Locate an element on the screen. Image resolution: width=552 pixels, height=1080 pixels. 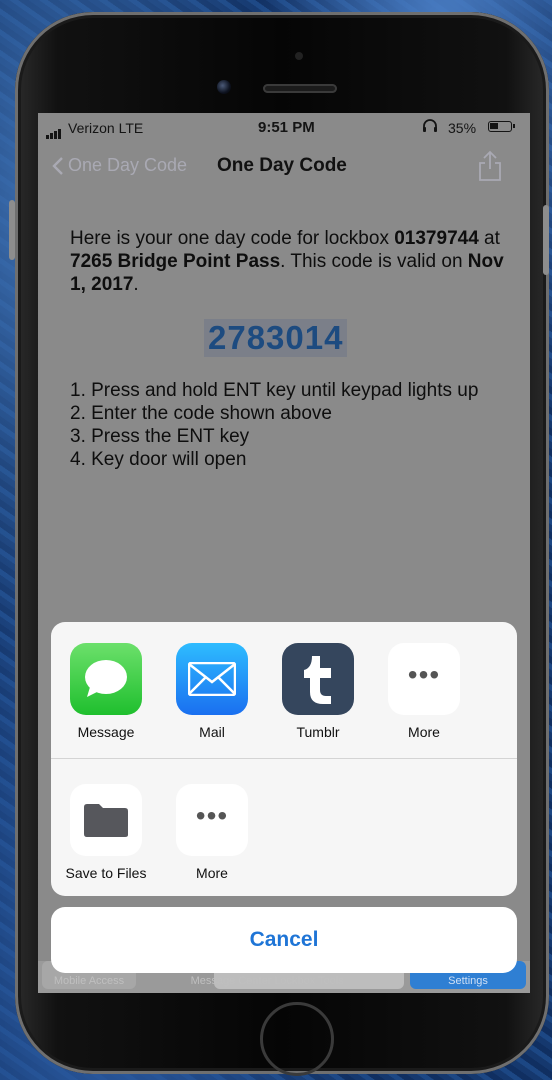
share-apps-row: Message Mail Tumblr ••• More is located at coordinates (284, 690).